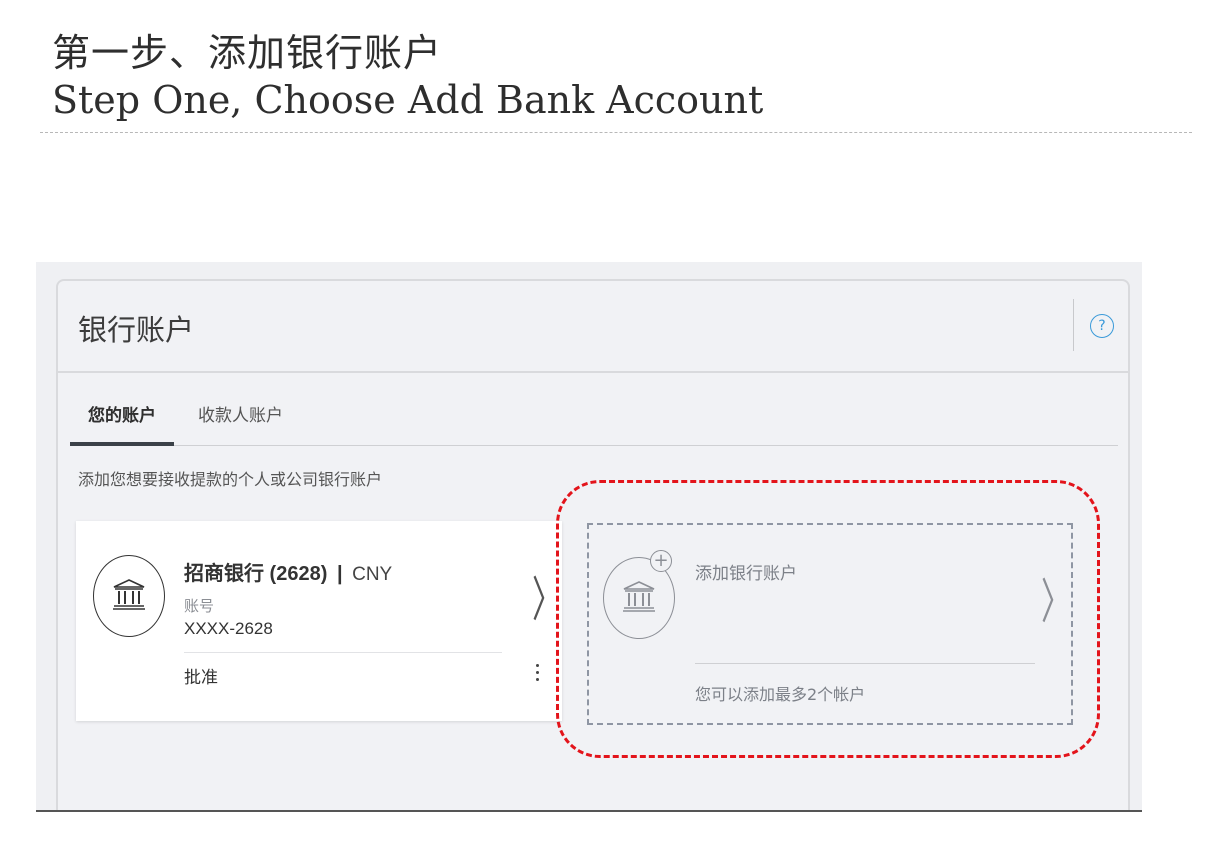  Describe the element at coordinates (230, 479) in the screenshot. I see `instruction-text: 添加您想要接收提款的个人或公司银行账户` at that location.